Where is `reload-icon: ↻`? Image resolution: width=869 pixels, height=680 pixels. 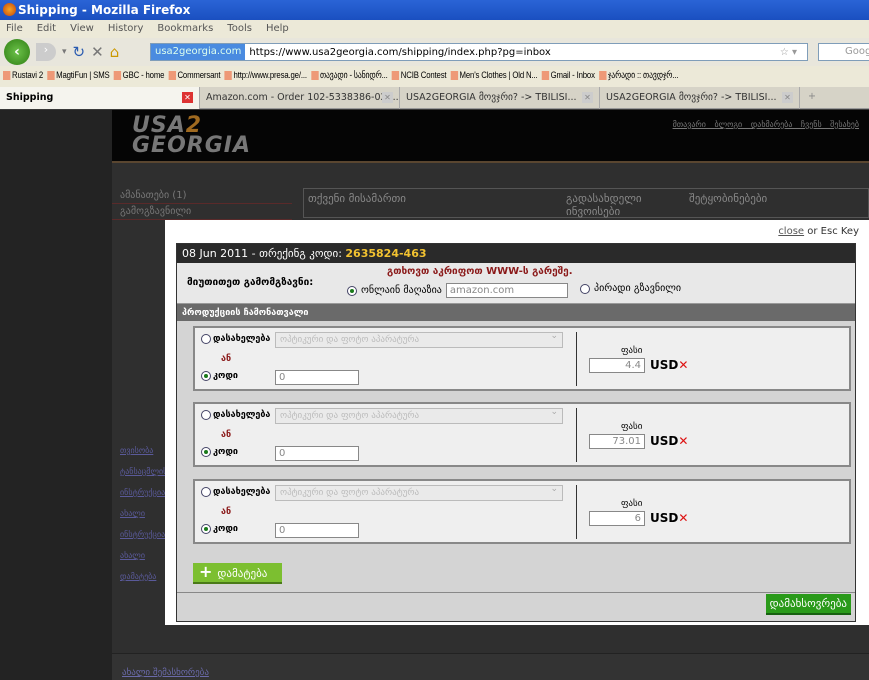 reload-icon: ↻ is located at coordinates (79, 52).